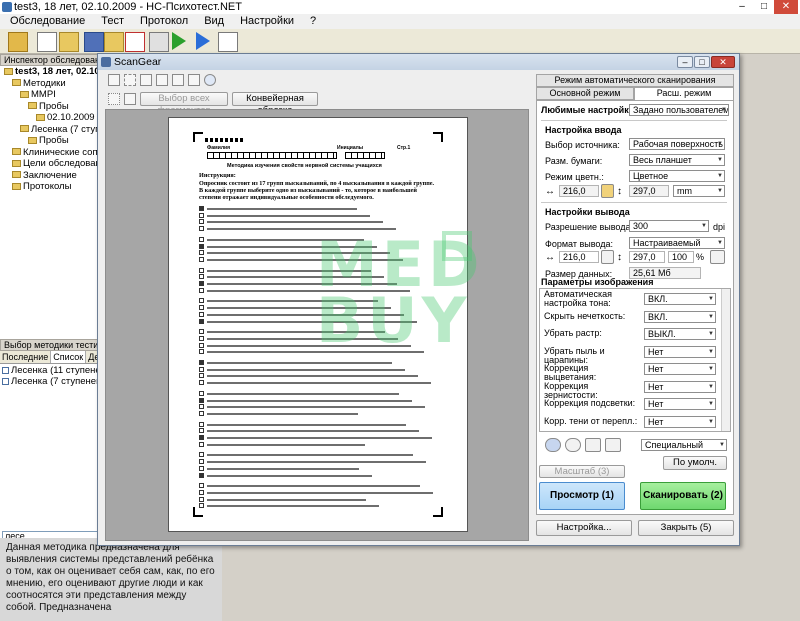 Image resolution: width=800 pixels, height=621 pixels. What do you see at coordinates (52, 153) in the screenshot?
I see `tree-node: Клинические сопоставления` at bounding box center [52, 153].